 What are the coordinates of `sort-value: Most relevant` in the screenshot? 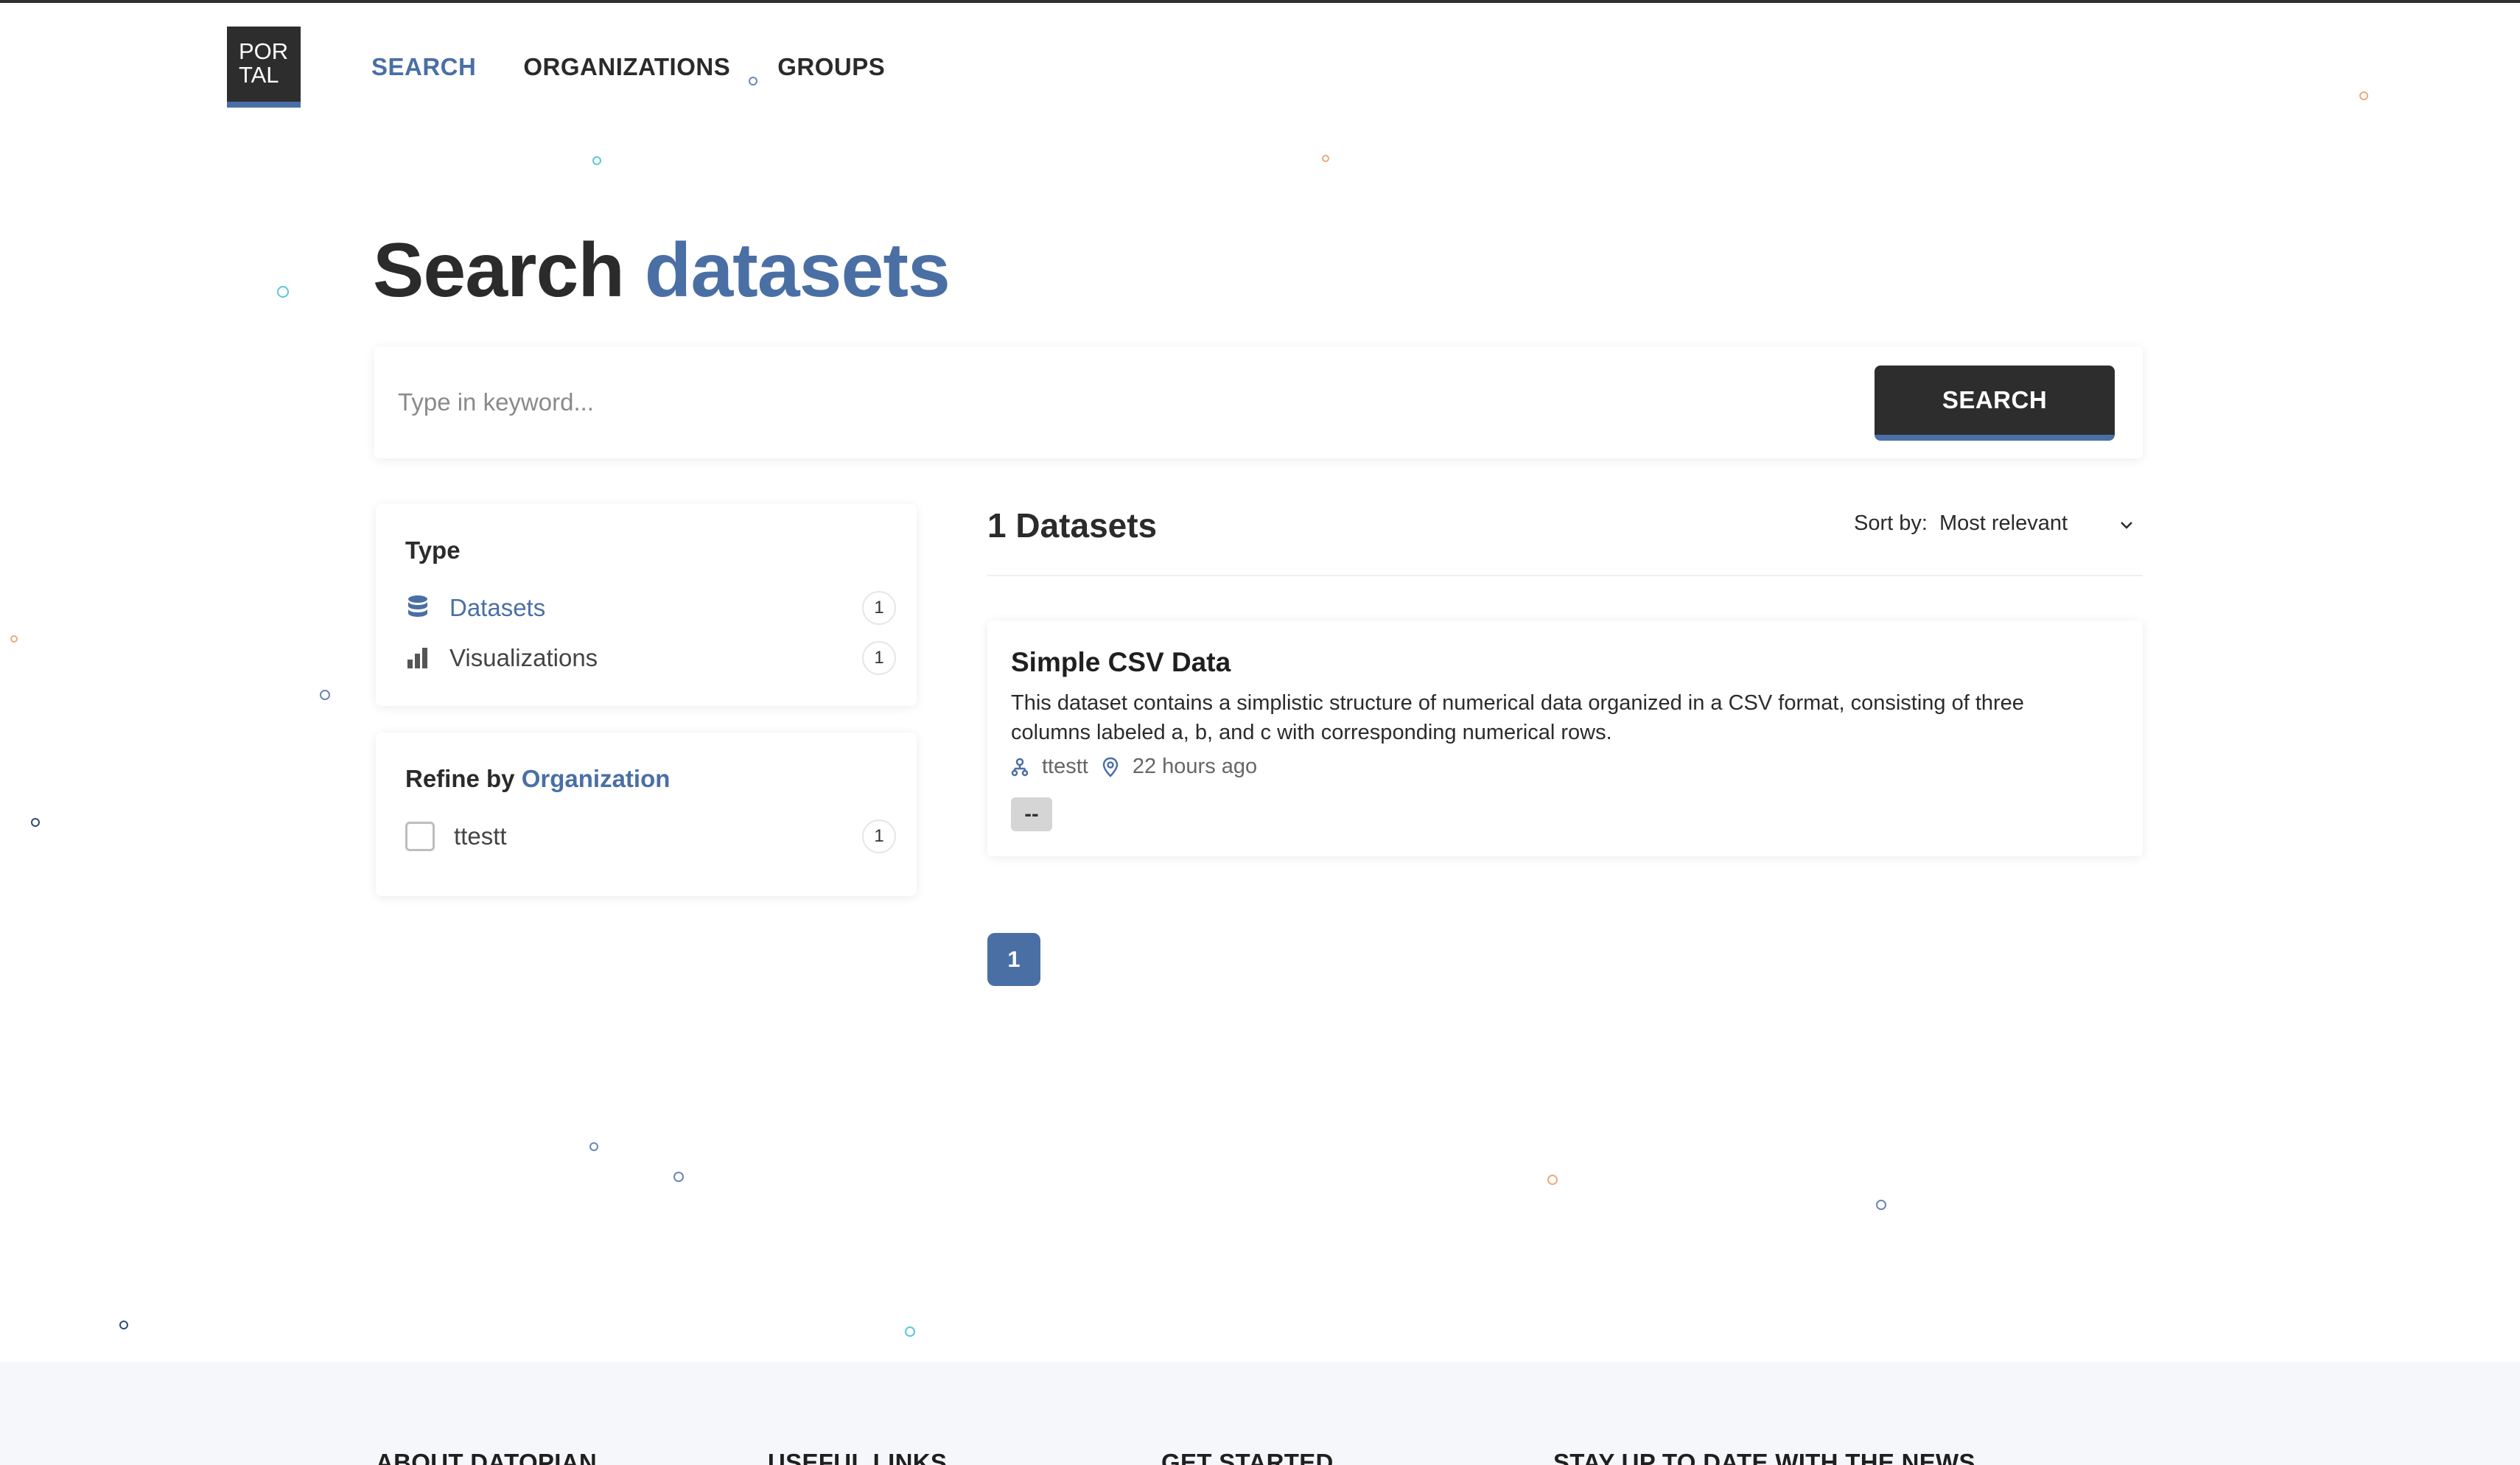 It's located at (2003, 523).